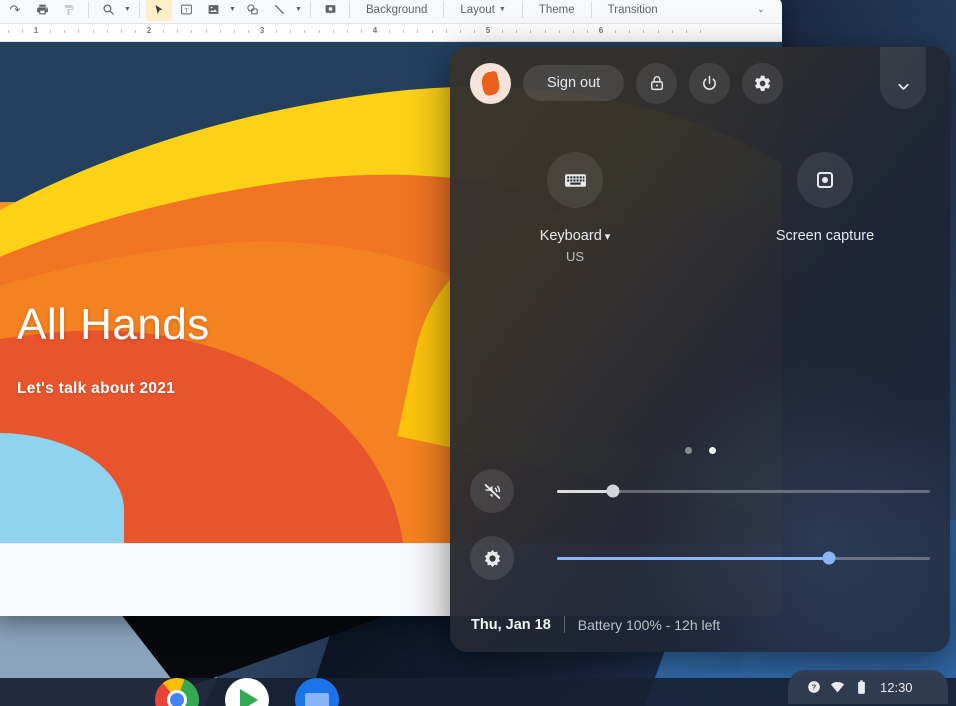  What do you see at coordinates (262, 30) in the screenshot?
I see `ruler-number: 3` at bounding box center [262, 30].